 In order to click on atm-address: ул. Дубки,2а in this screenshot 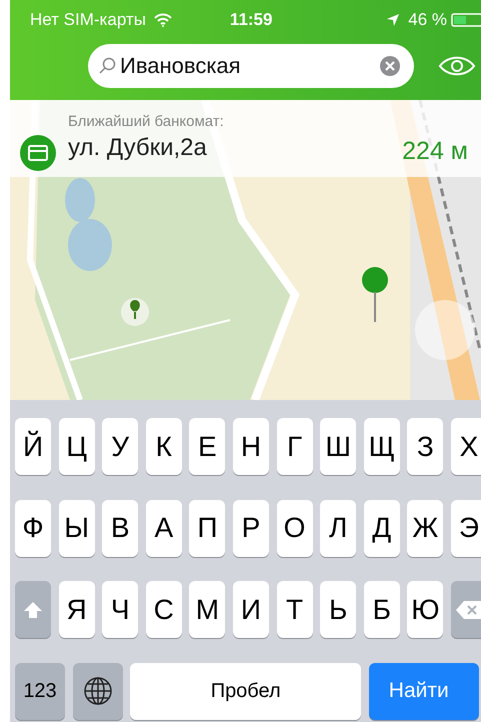, I will do `click(146, 147)`.